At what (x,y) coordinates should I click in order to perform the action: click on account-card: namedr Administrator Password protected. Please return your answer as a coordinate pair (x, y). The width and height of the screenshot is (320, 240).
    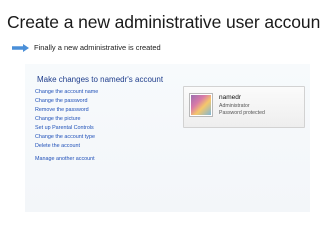
    Looking at the image, I should click on (244, 107).